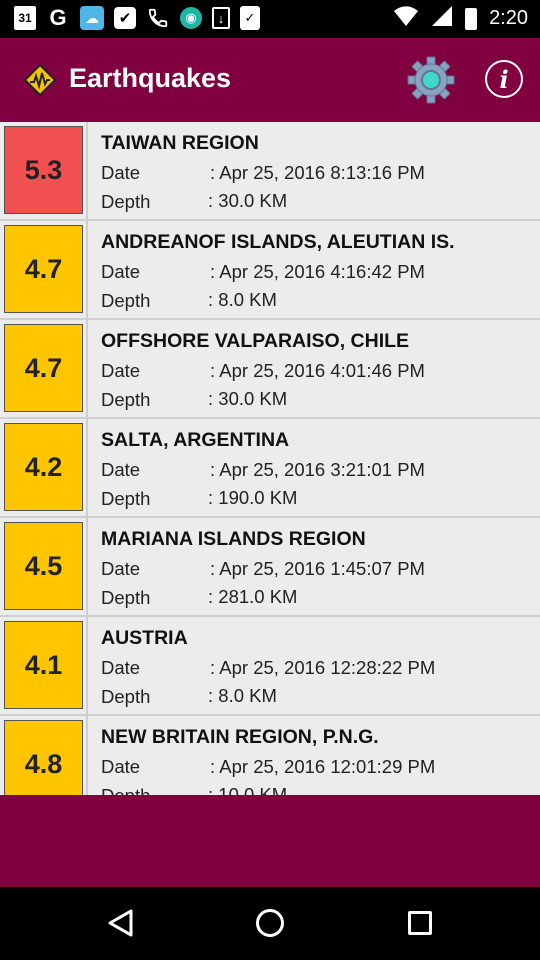 This screenshot has width=540, height=960. I want to click on region-name: AUSTRIA, so click(144, 638).